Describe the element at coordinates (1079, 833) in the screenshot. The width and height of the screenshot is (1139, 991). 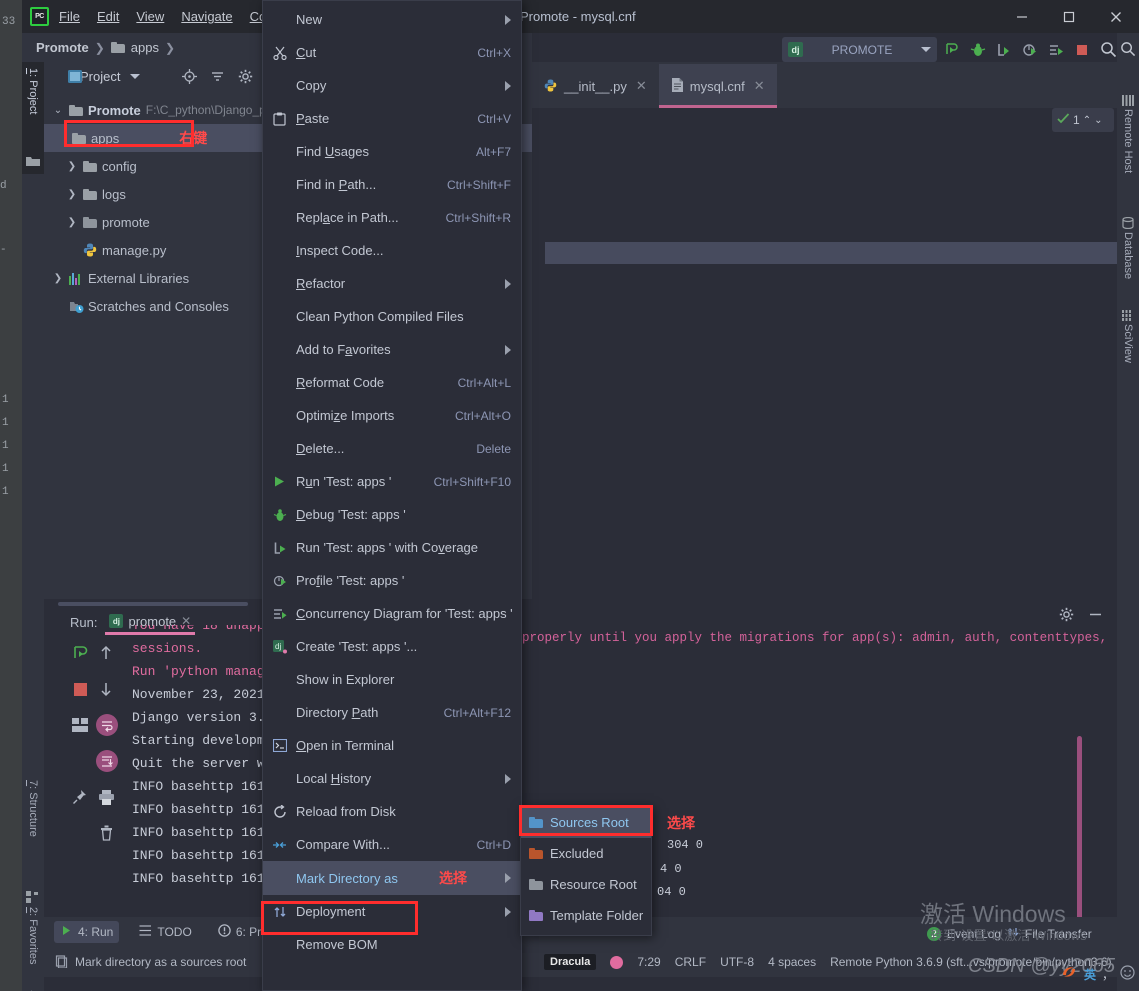
I see `console-scrollbar` at that location.